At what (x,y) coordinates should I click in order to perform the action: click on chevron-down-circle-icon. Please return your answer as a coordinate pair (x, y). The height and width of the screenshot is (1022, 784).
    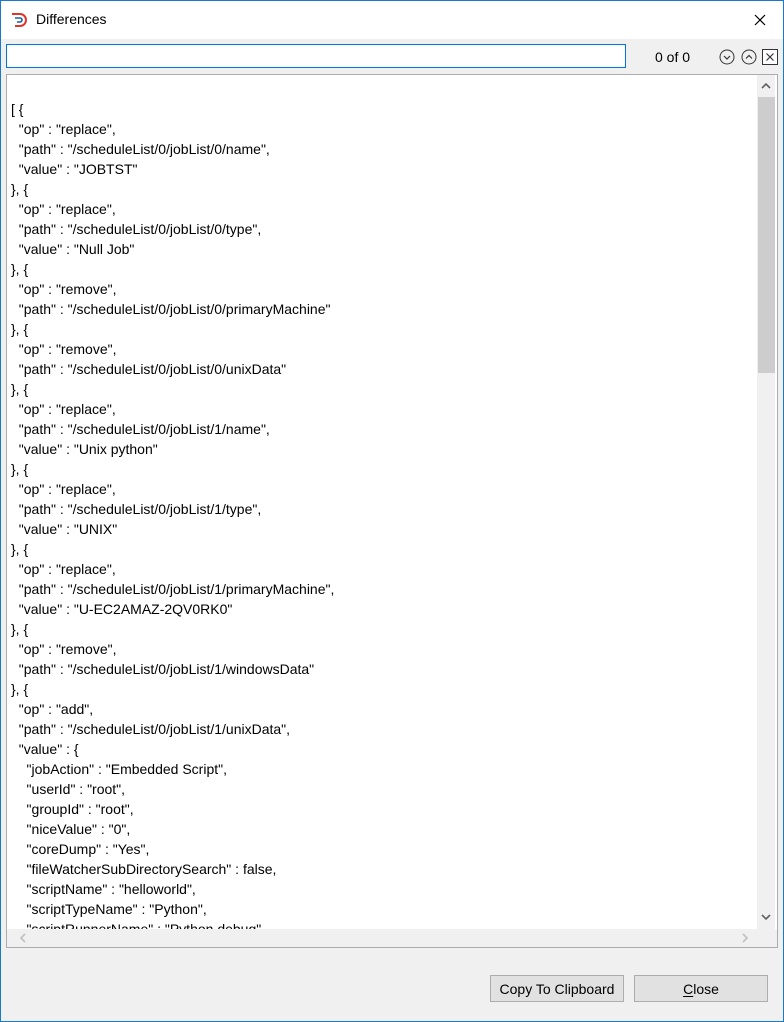
    Looking at the image, I should click on (727, 57).